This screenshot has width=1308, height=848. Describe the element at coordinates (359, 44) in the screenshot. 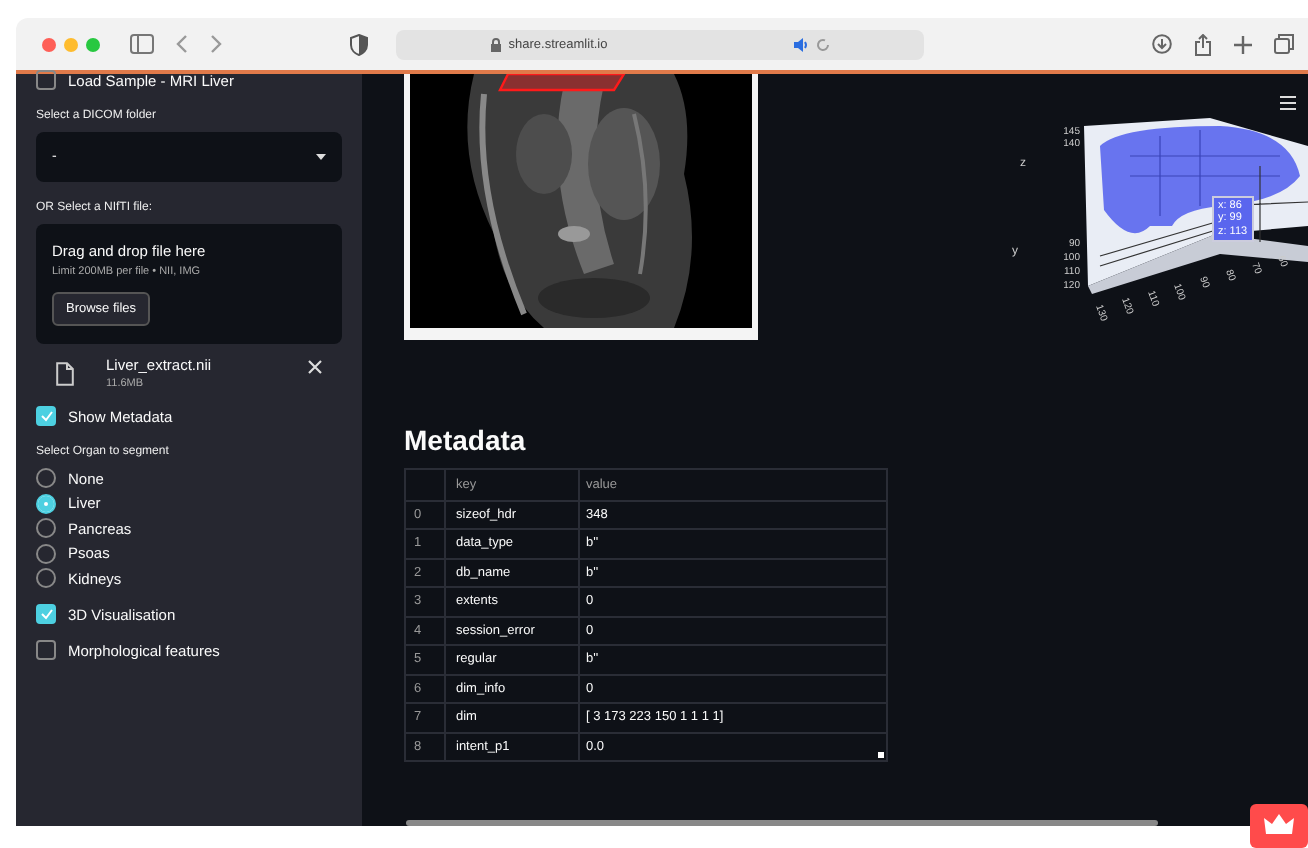

I see `shield-icon` at that location.